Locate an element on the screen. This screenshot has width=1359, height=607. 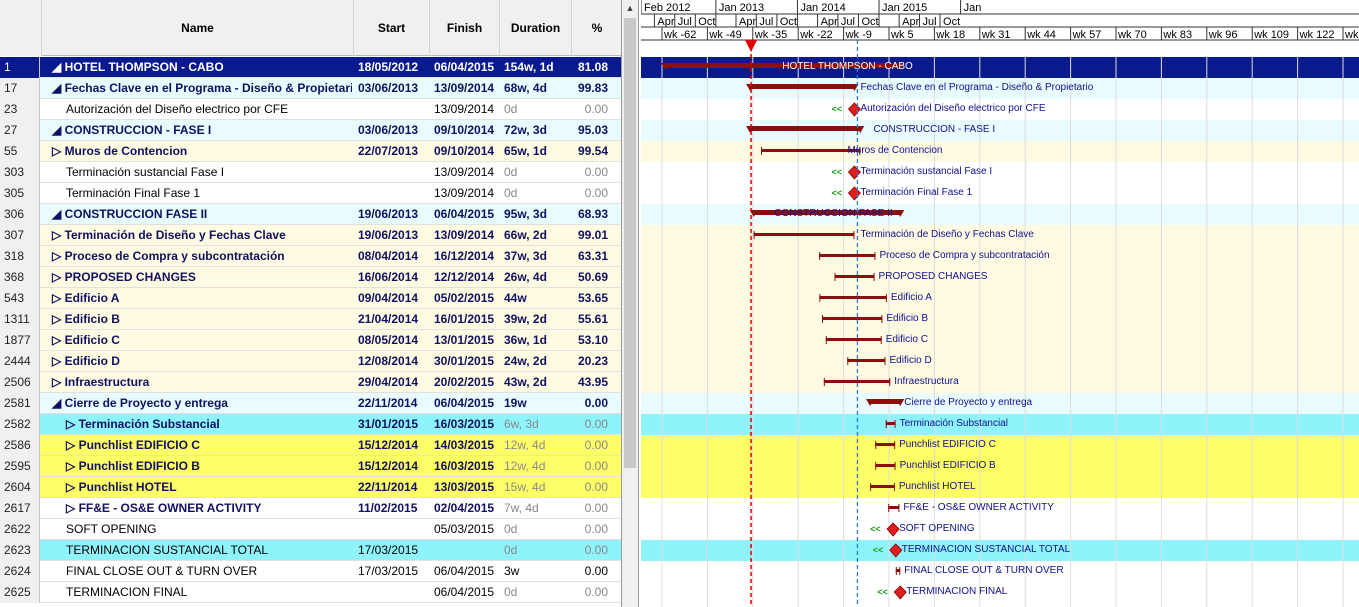
task-start: 22/07/2013 is located at coordinates (388, 151).